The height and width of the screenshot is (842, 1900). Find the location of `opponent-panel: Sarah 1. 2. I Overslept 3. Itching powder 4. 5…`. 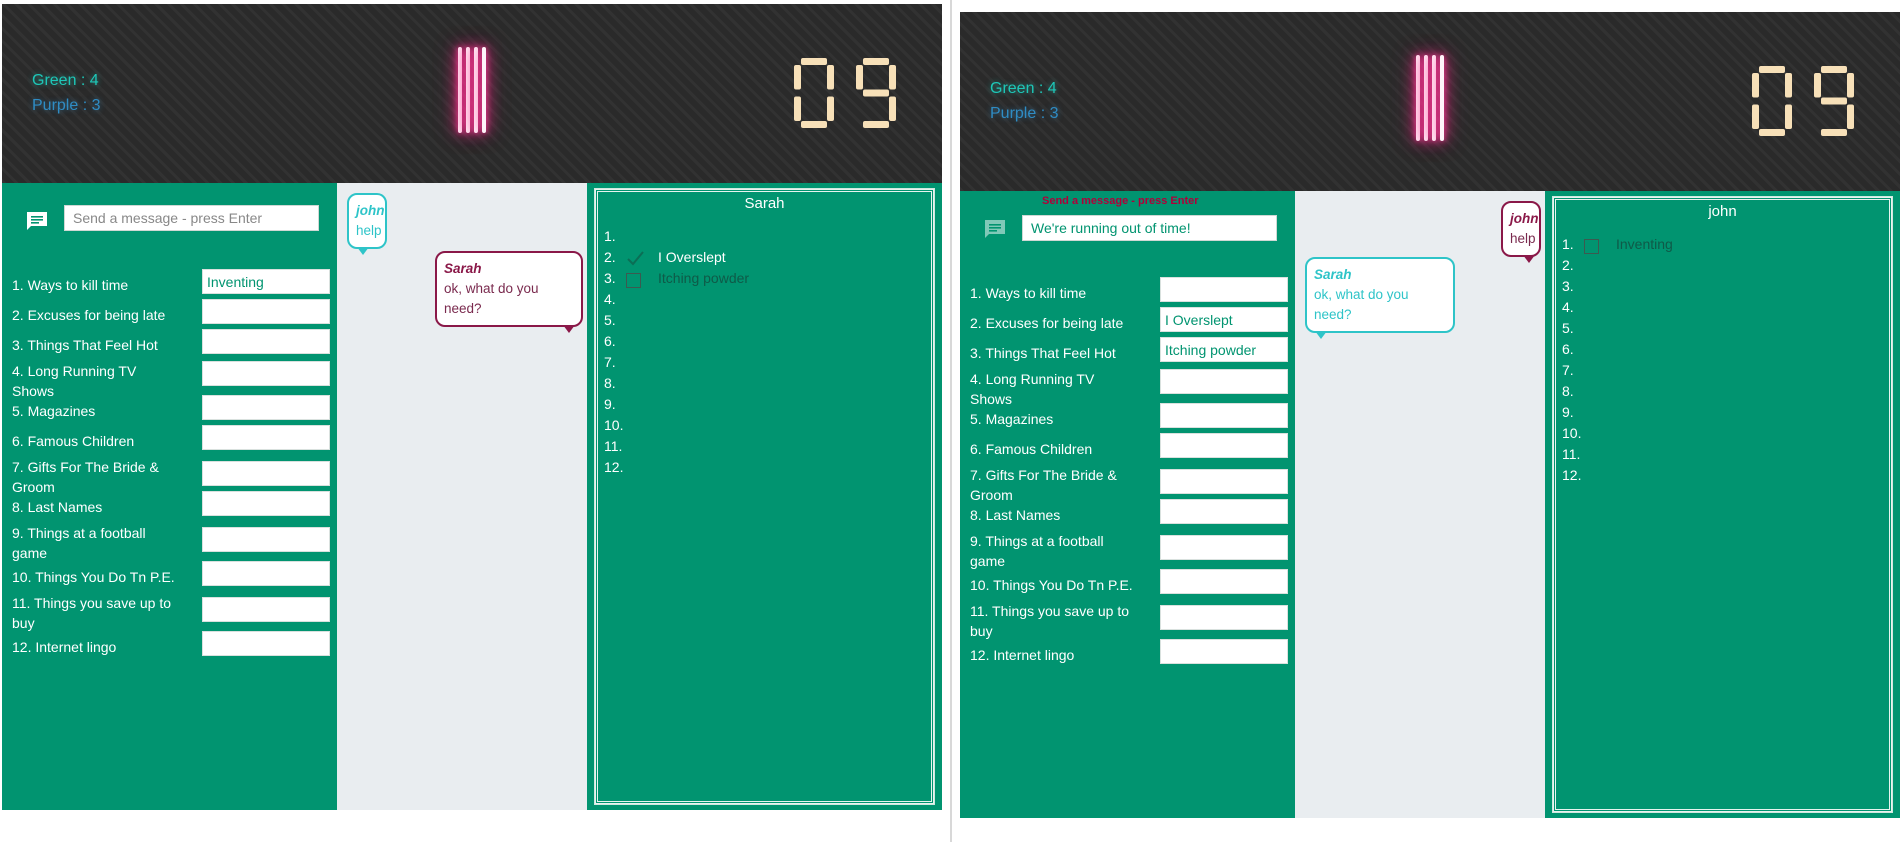

opponent-panel: Sarah 1. 2. I Overslept 3. Itching powder 4. 5… is located at coordinates (764, 496).